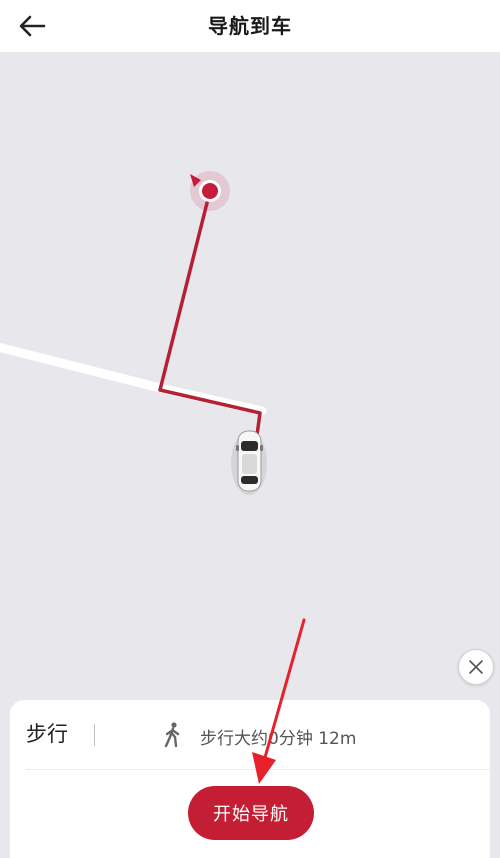  Describe the element at coordinates (249, 462) in the screenshot. I see `car-icon` at that location.